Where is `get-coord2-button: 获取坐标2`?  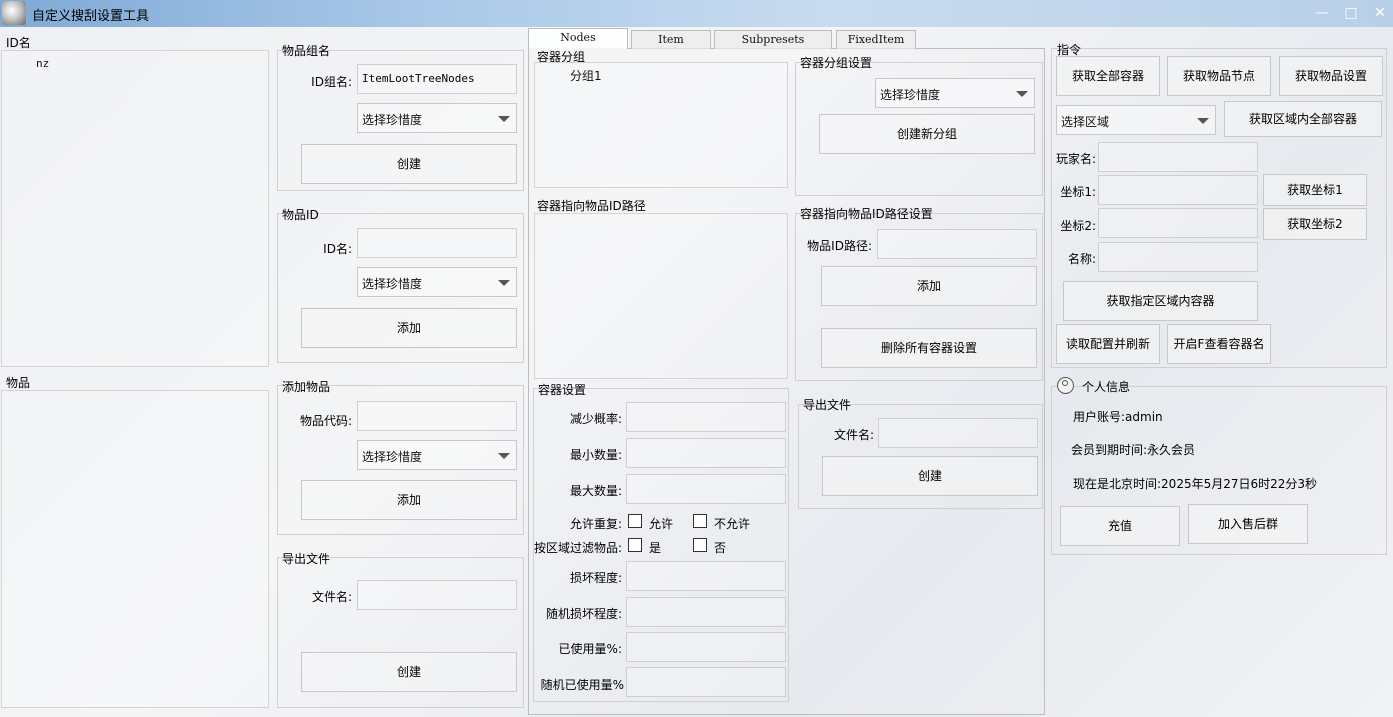
get-coord2-button: 获取坐标2 is located at coordinates (1315, 224).